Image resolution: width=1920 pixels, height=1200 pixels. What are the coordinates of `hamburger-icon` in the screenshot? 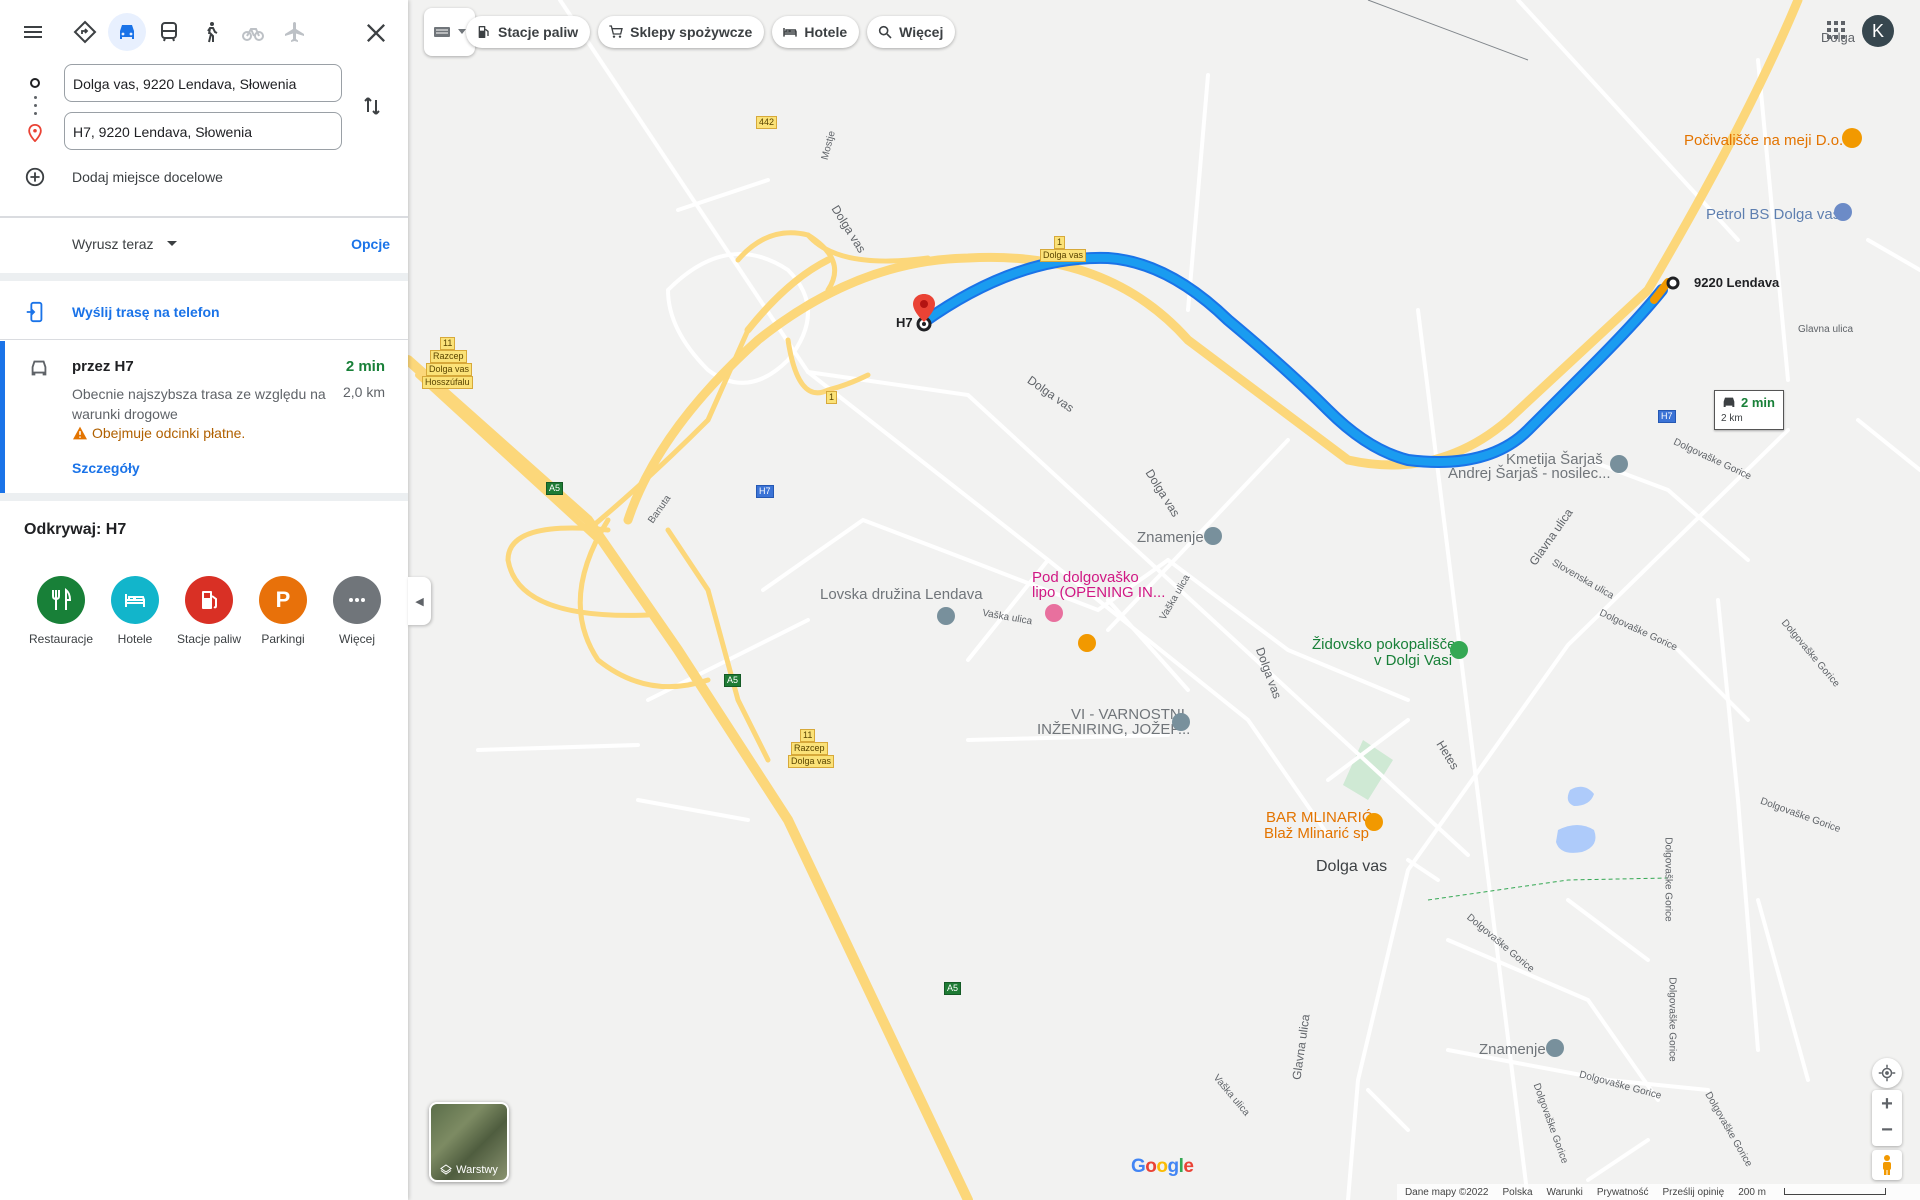 It's located at (33, 32).